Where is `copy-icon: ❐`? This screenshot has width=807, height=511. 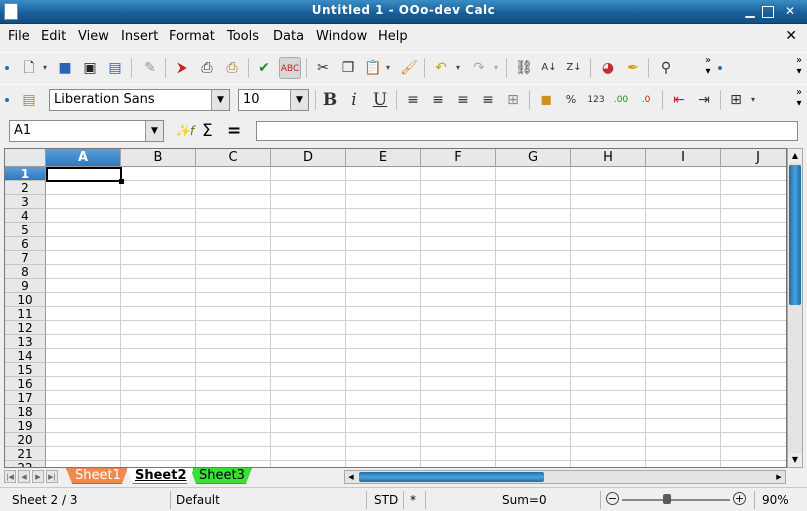
copy-icon: ❐ is located at coordinates (348, 68).